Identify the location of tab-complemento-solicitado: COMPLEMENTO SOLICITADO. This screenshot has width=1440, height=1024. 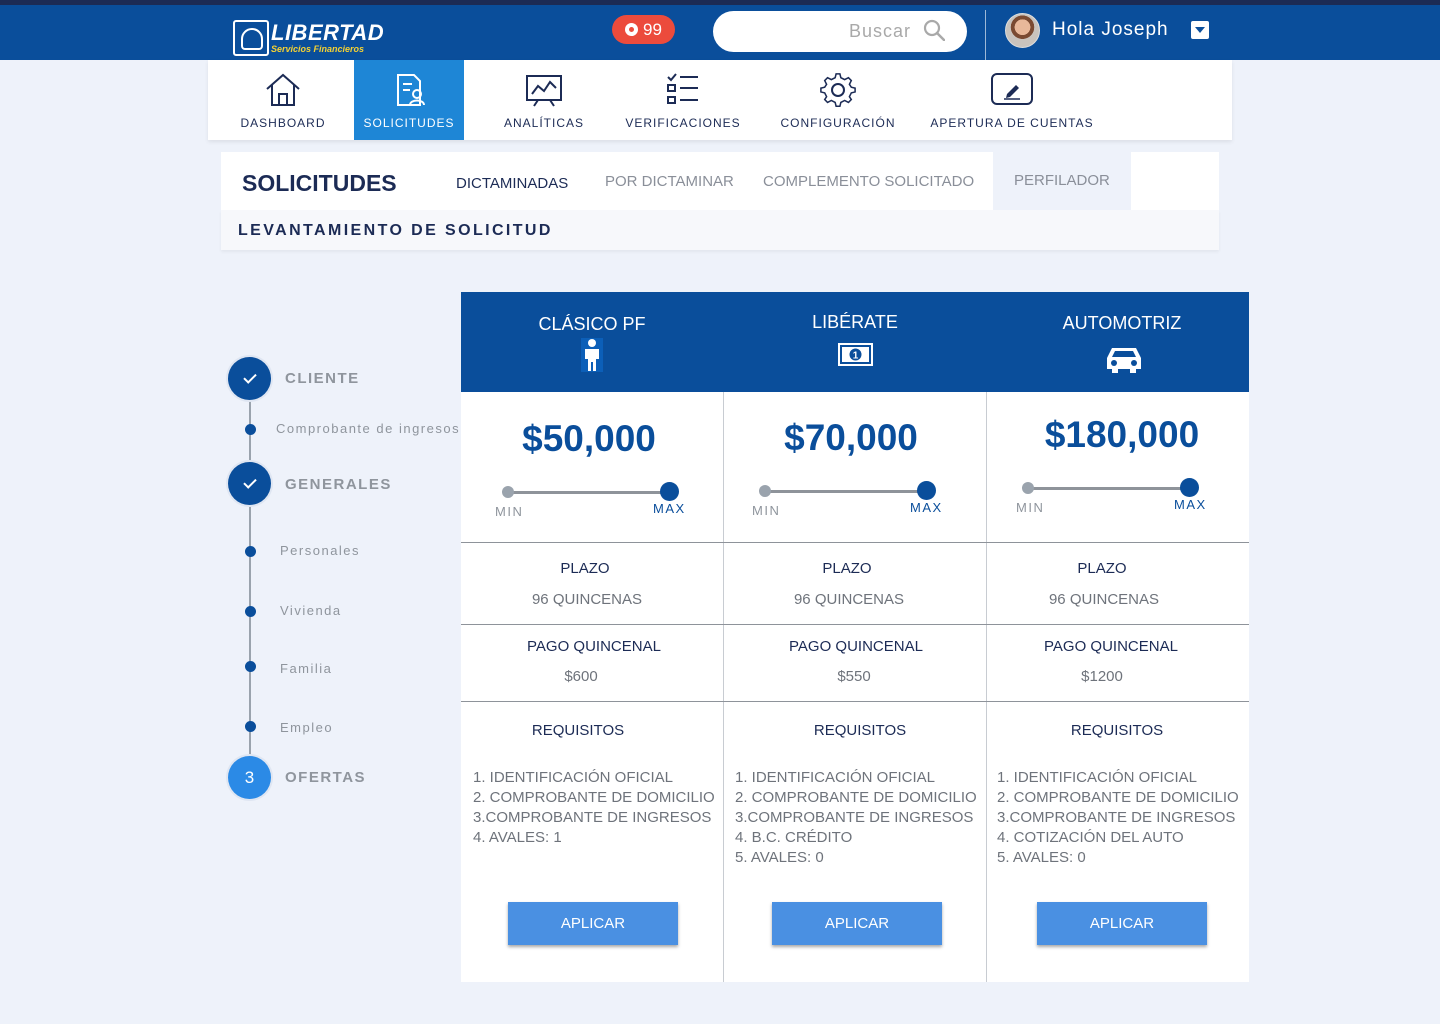
(868, 181).